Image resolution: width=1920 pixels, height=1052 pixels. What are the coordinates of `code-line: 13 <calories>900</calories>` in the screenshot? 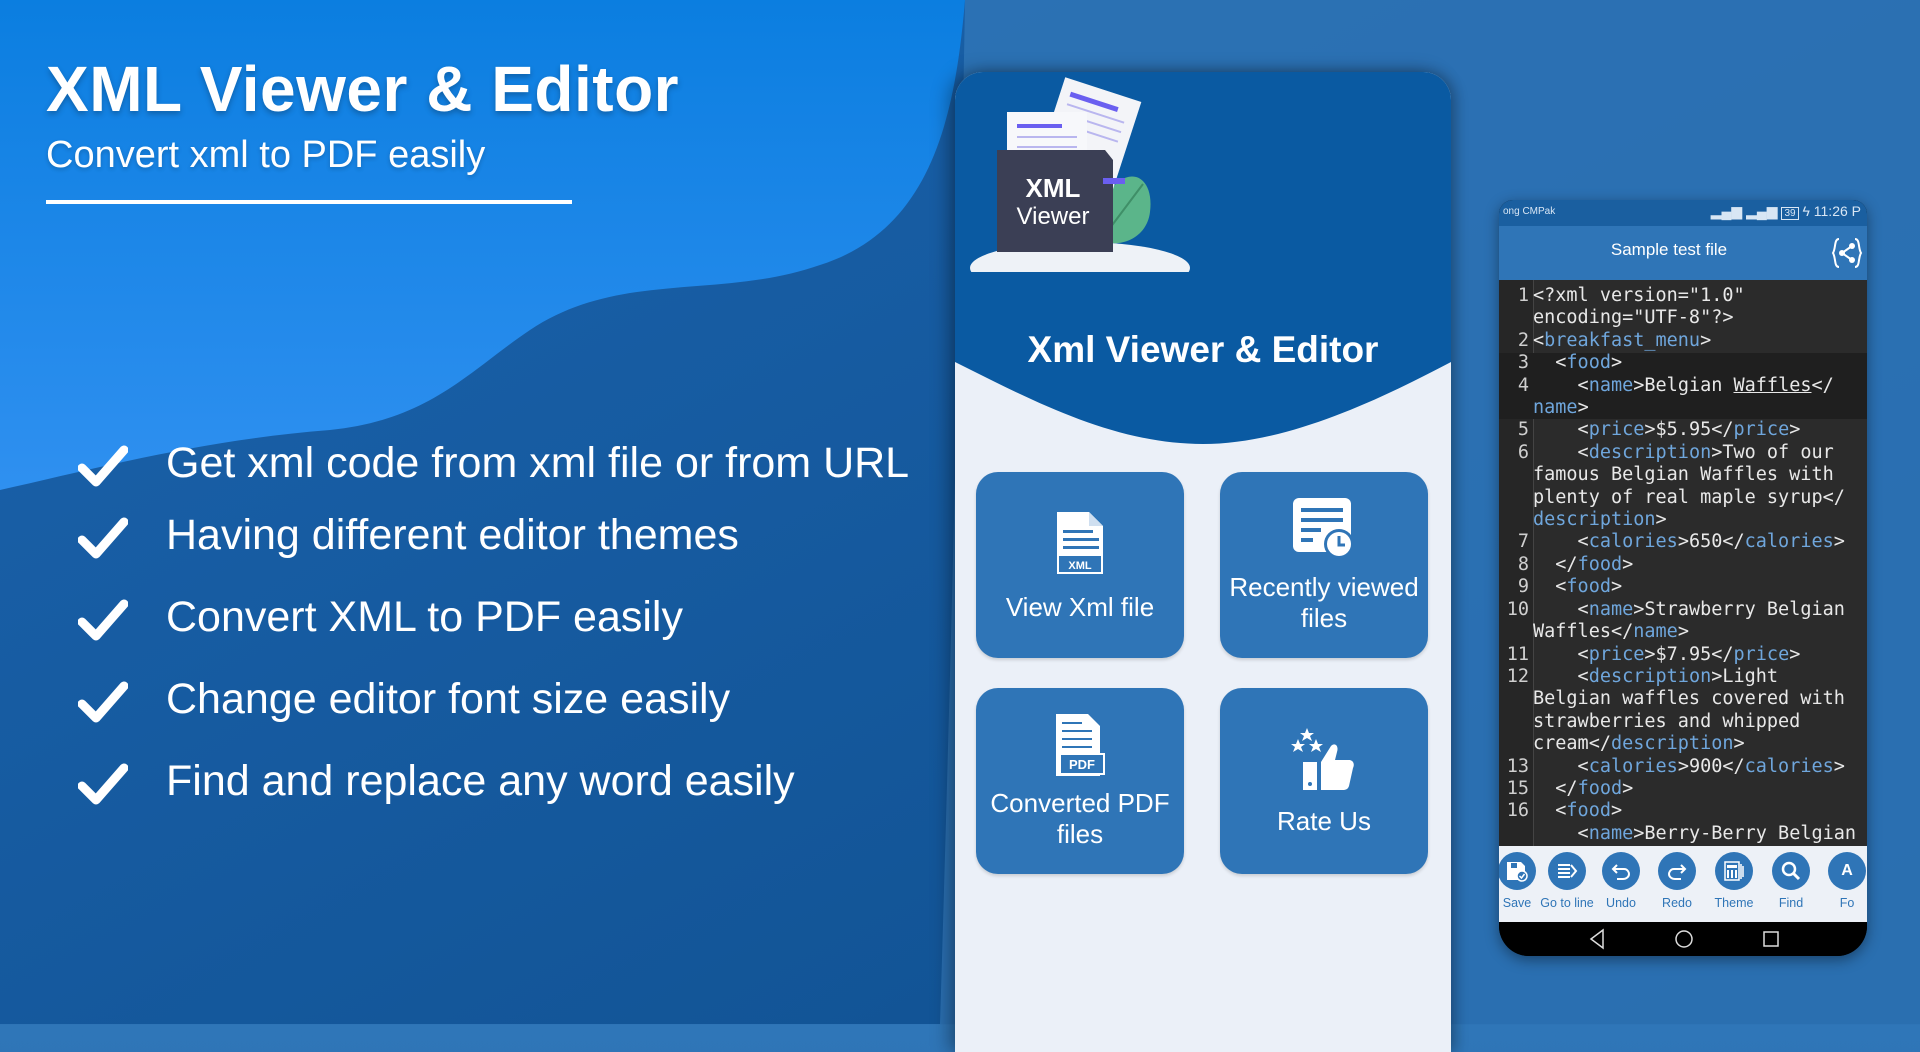 It's located at (1683, 767).